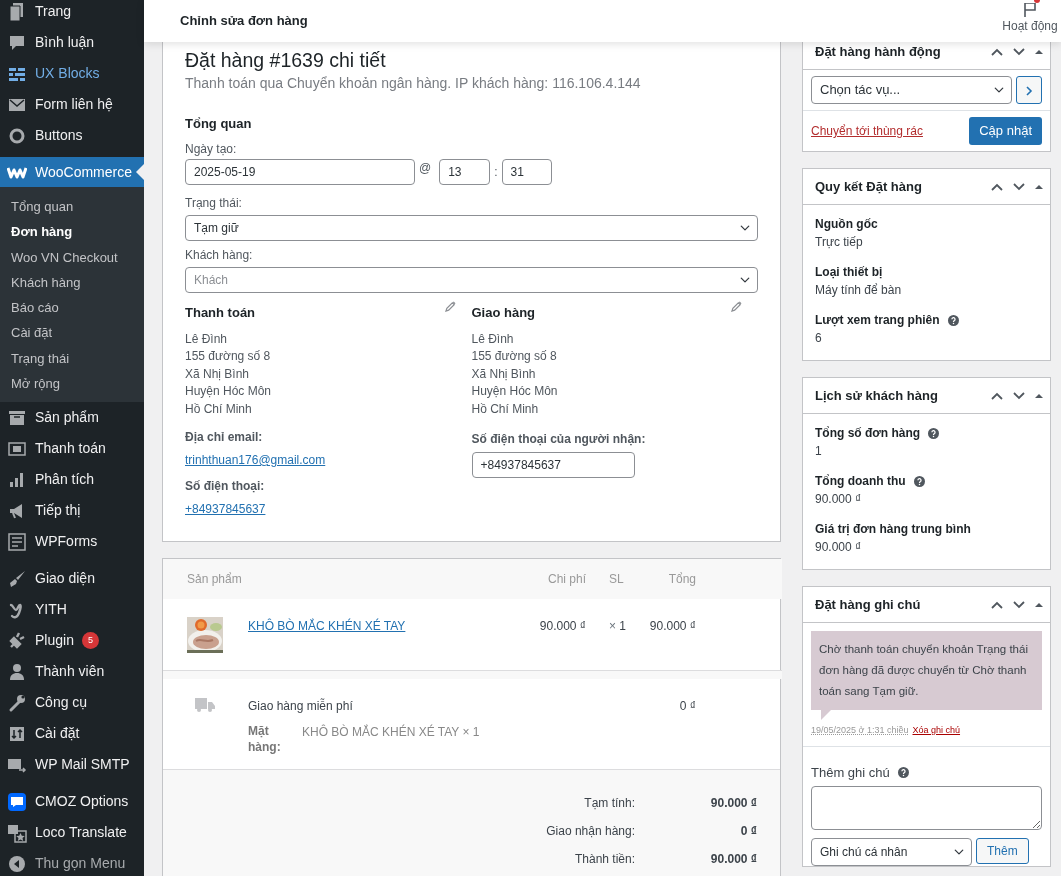 This screenshot has width=1061, height=876. Describe the element at coordinates (391, 732) in the screenshot. I see `meta-value: KHÔ BÒ MẮC KHÉN XÉ TAY × 1` at that location.